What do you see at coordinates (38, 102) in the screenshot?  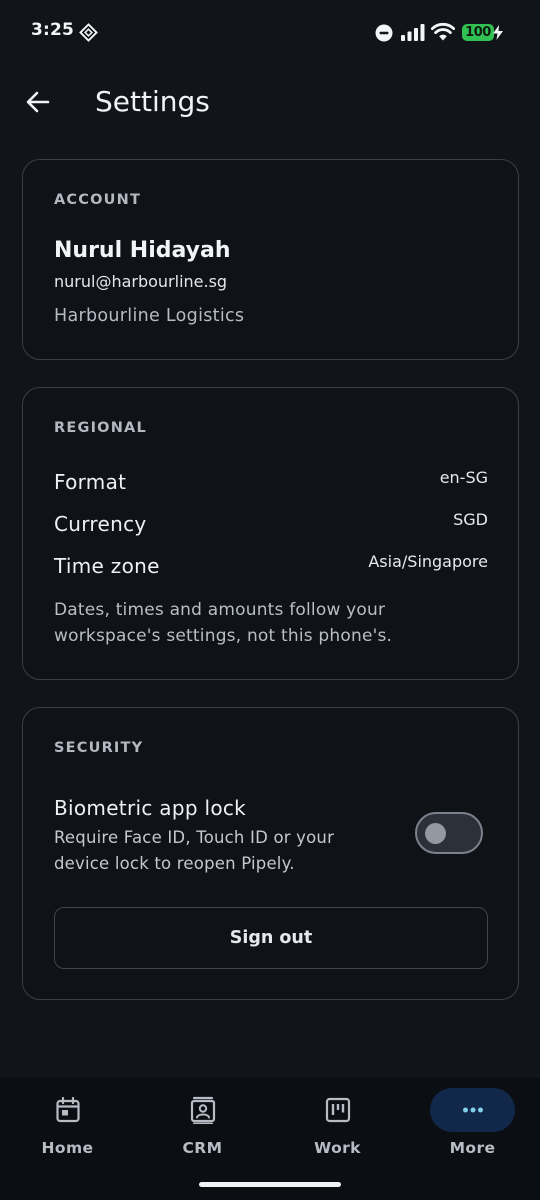 I see `back-arrow-icon` at bounding box center [38, 102].